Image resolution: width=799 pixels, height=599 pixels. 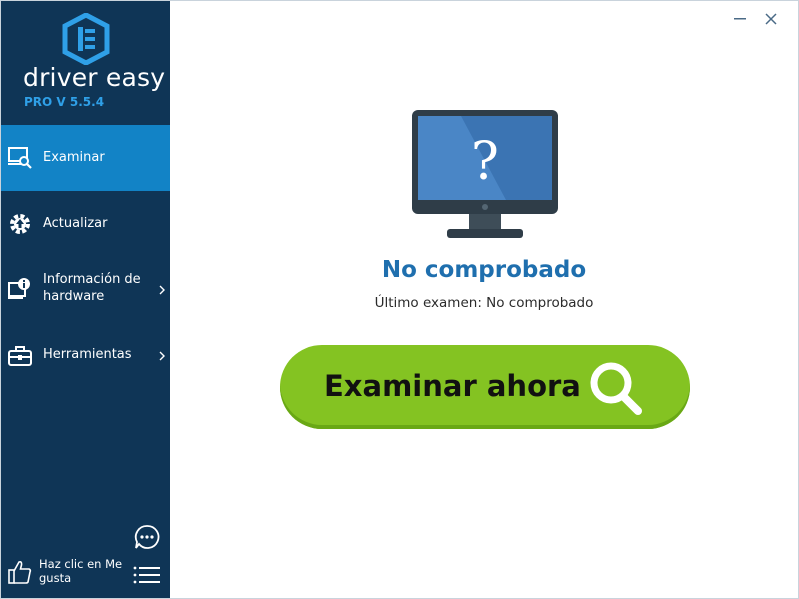 What do you see at coordinates (20, 572) in the screenshot?
I see `thumbs-up-icon` at bounding box center [20, 572].